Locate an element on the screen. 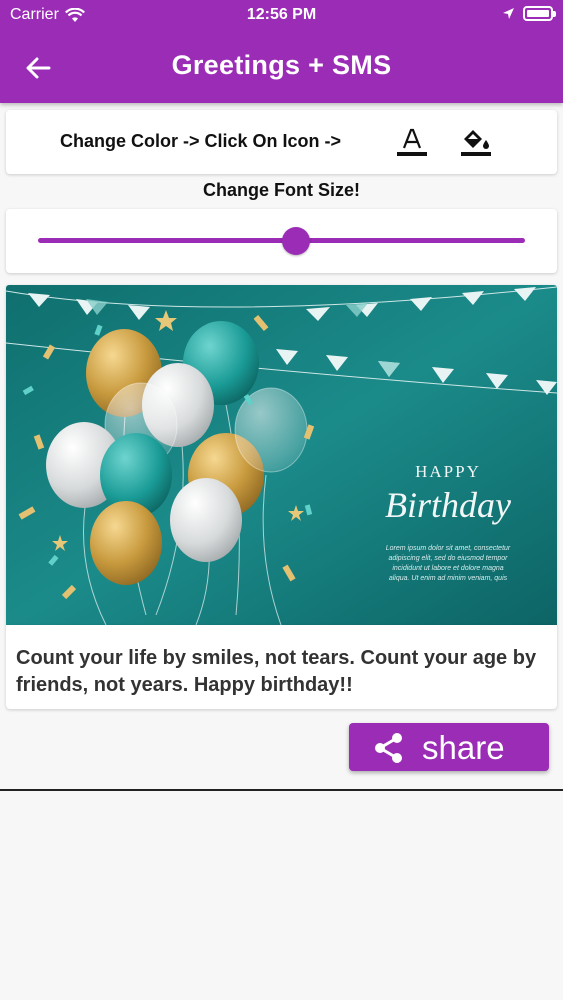  page-title: Greetings + SMS is located at coordinates (281, 65).